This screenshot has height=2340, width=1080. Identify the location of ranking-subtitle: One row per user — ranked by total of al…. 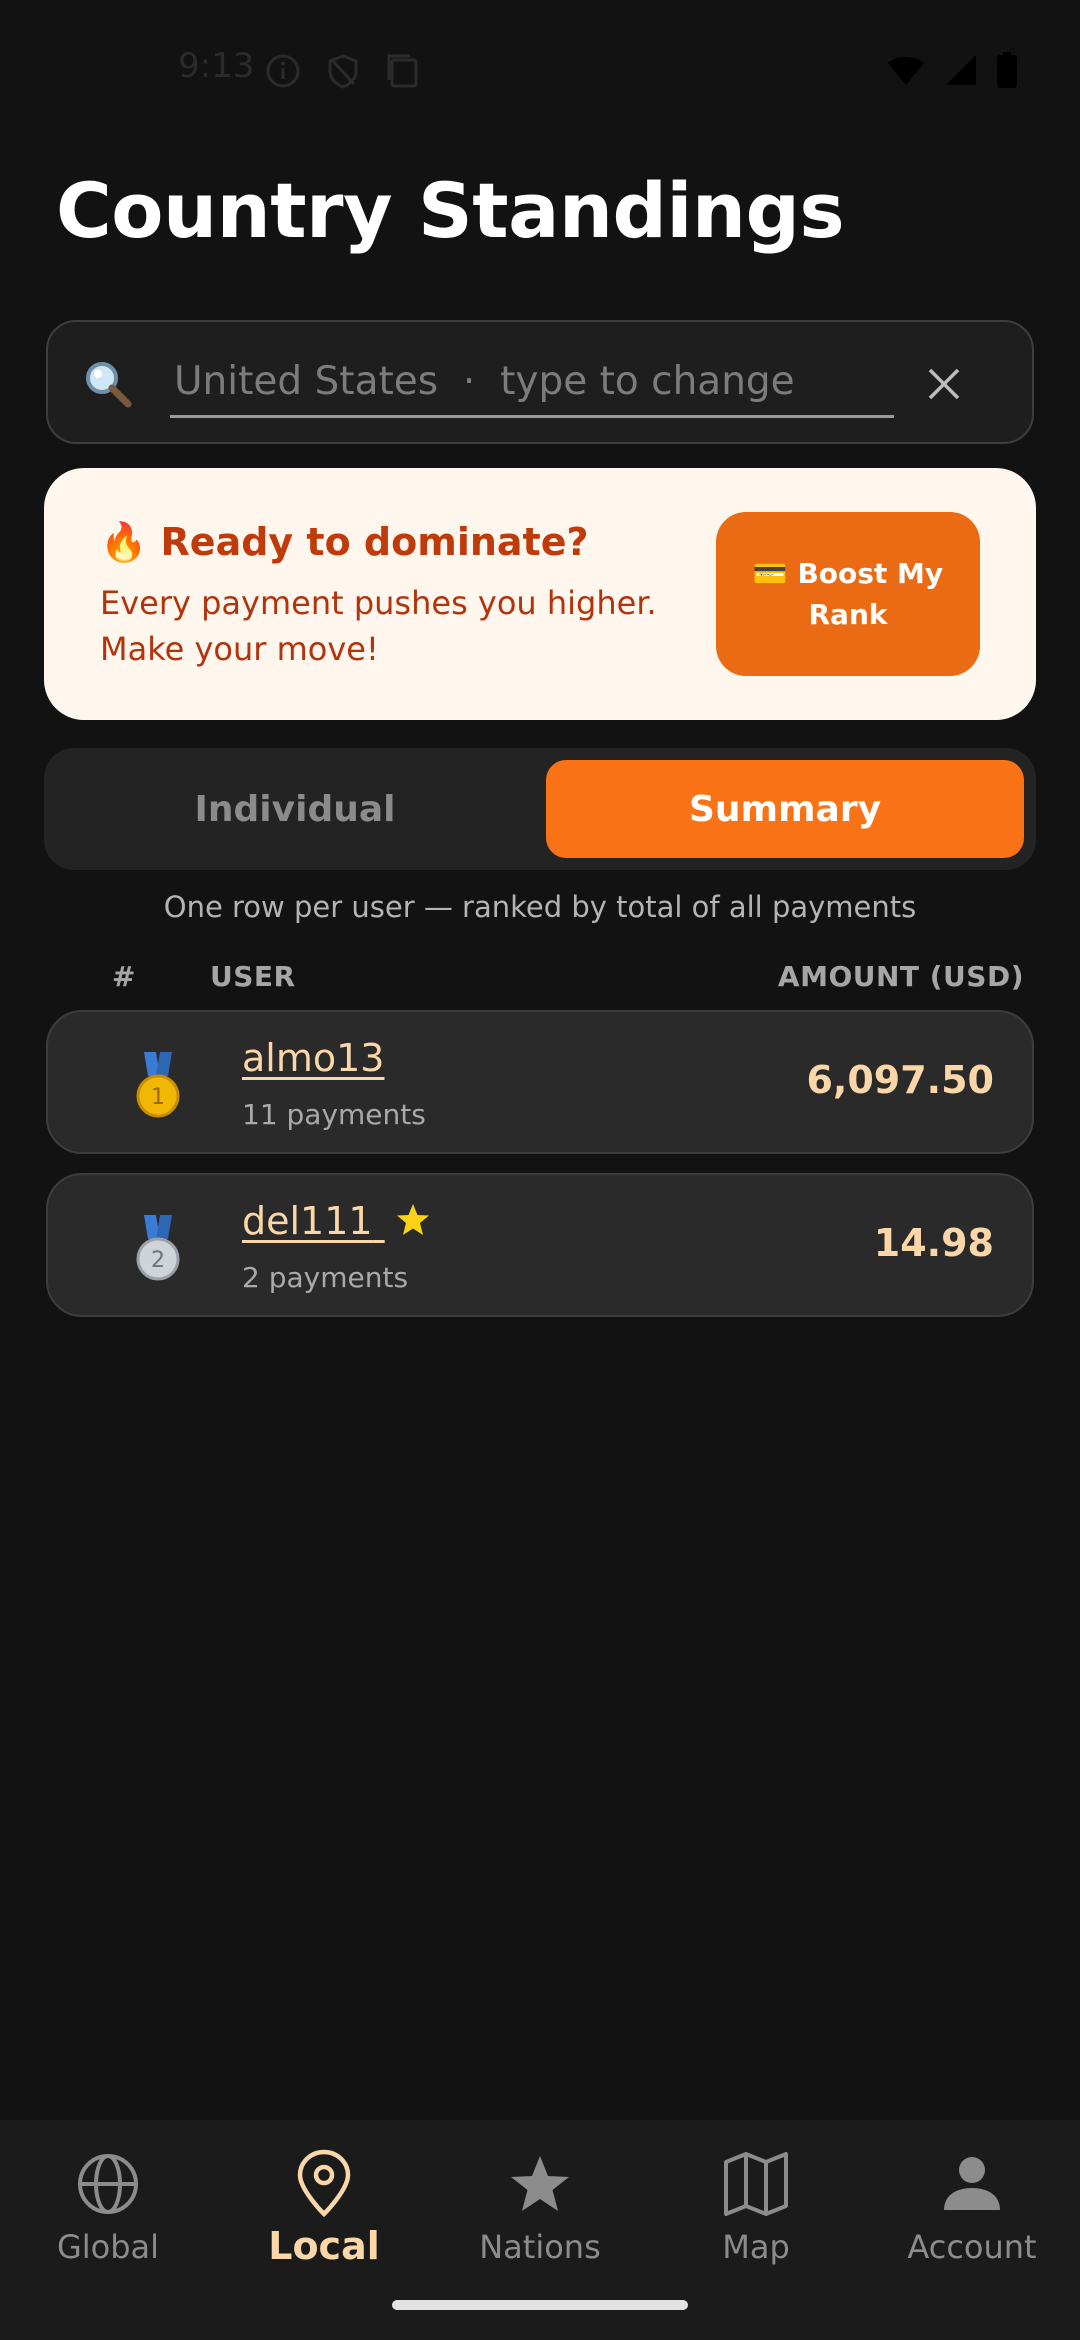
(540, 907).